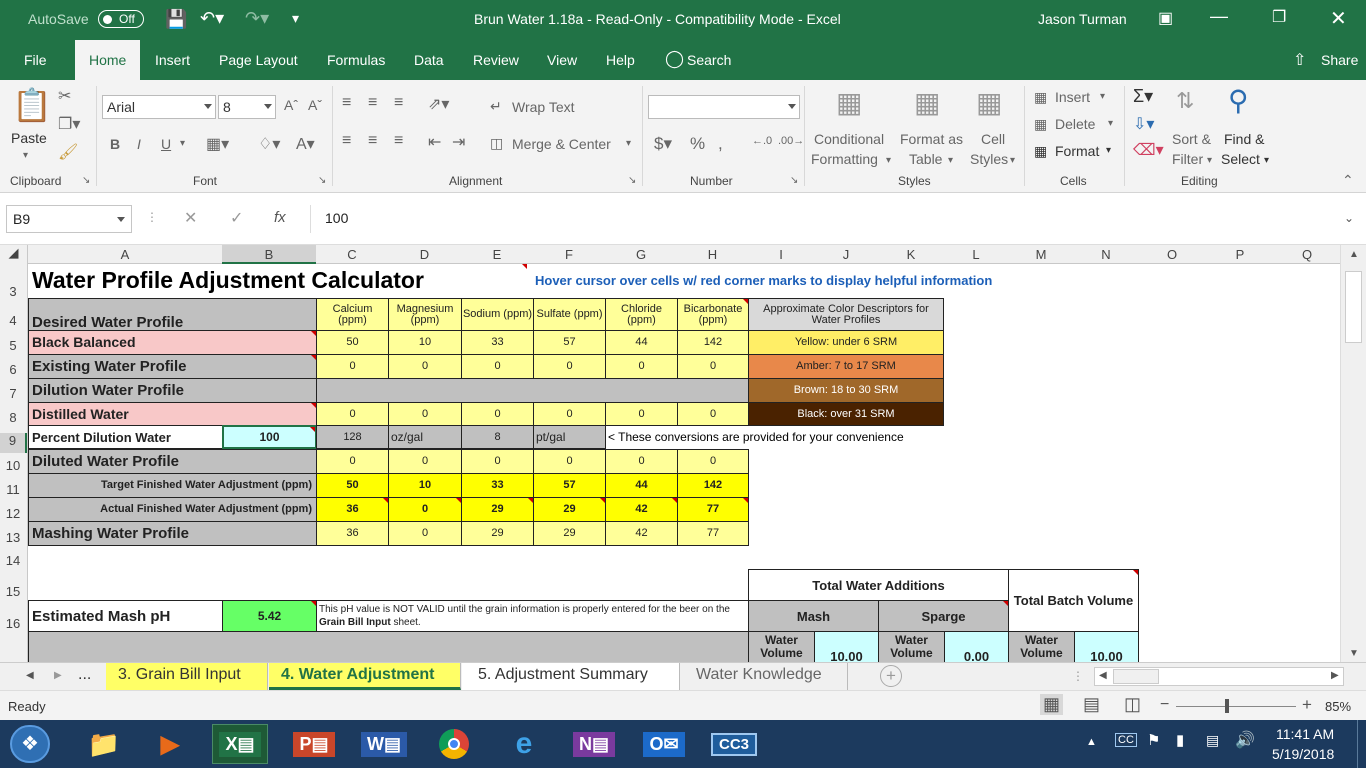 The width and height of the screenshot is (1366, 768). Describe the element at coordinates (1279, 17) in the screenshot. I see `restore-icon: ❐` at that location.